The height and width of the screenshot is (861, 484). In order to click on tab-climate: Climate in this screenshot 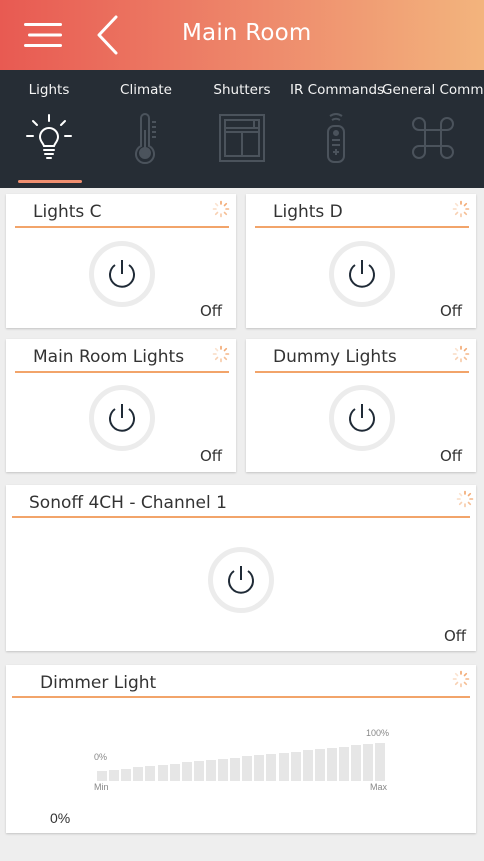, I will do `click(146, 129)`.